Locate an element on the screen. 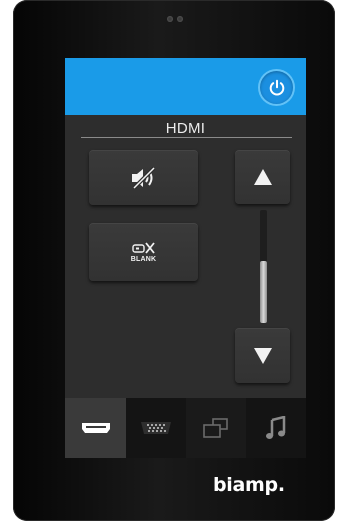 The width and height of the screenshot is (348, 521). hdmi-port-icon is located at coordinates (95, 428).